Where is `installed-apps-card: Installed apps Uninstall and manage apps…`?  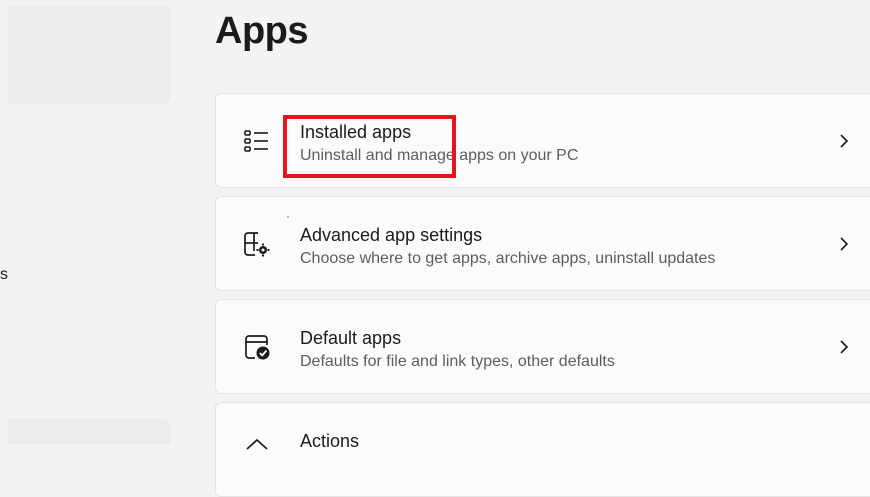 installed-apps-card: Installed apps Uninstall and manage apps… is located at coordinates (542, 140).